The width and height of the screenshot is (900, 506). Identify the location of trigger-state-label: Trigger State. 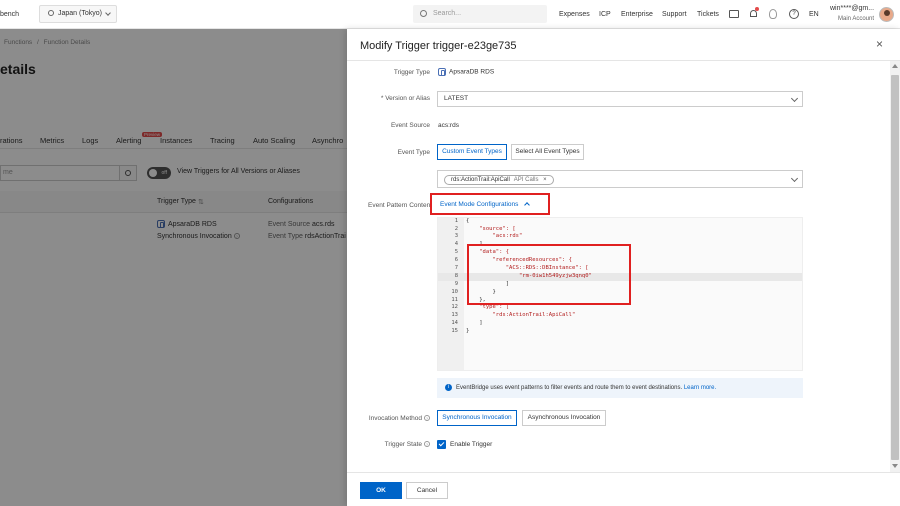
(403, 444).